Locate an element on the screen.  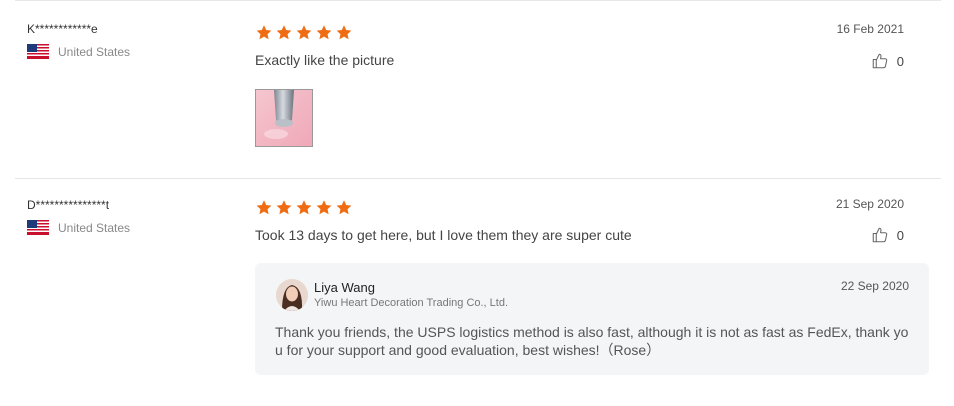
review-photo is located at coordinates (284, 118).